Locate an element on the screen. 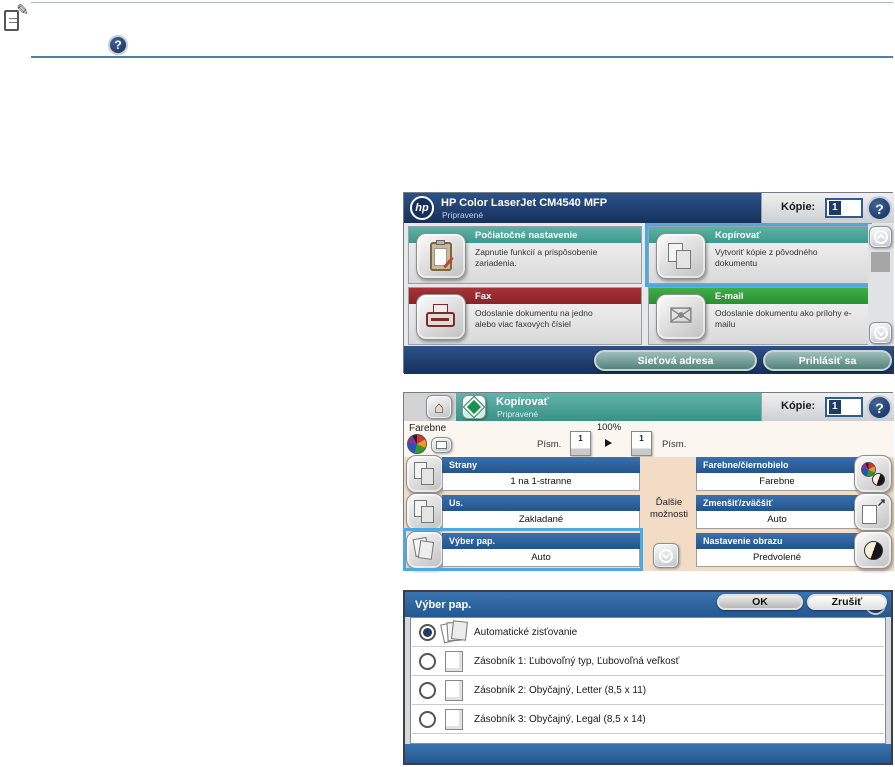 Image resolution: width=895 pixels, height=767 pixels. start-icon is located at coordinates (474, 407).